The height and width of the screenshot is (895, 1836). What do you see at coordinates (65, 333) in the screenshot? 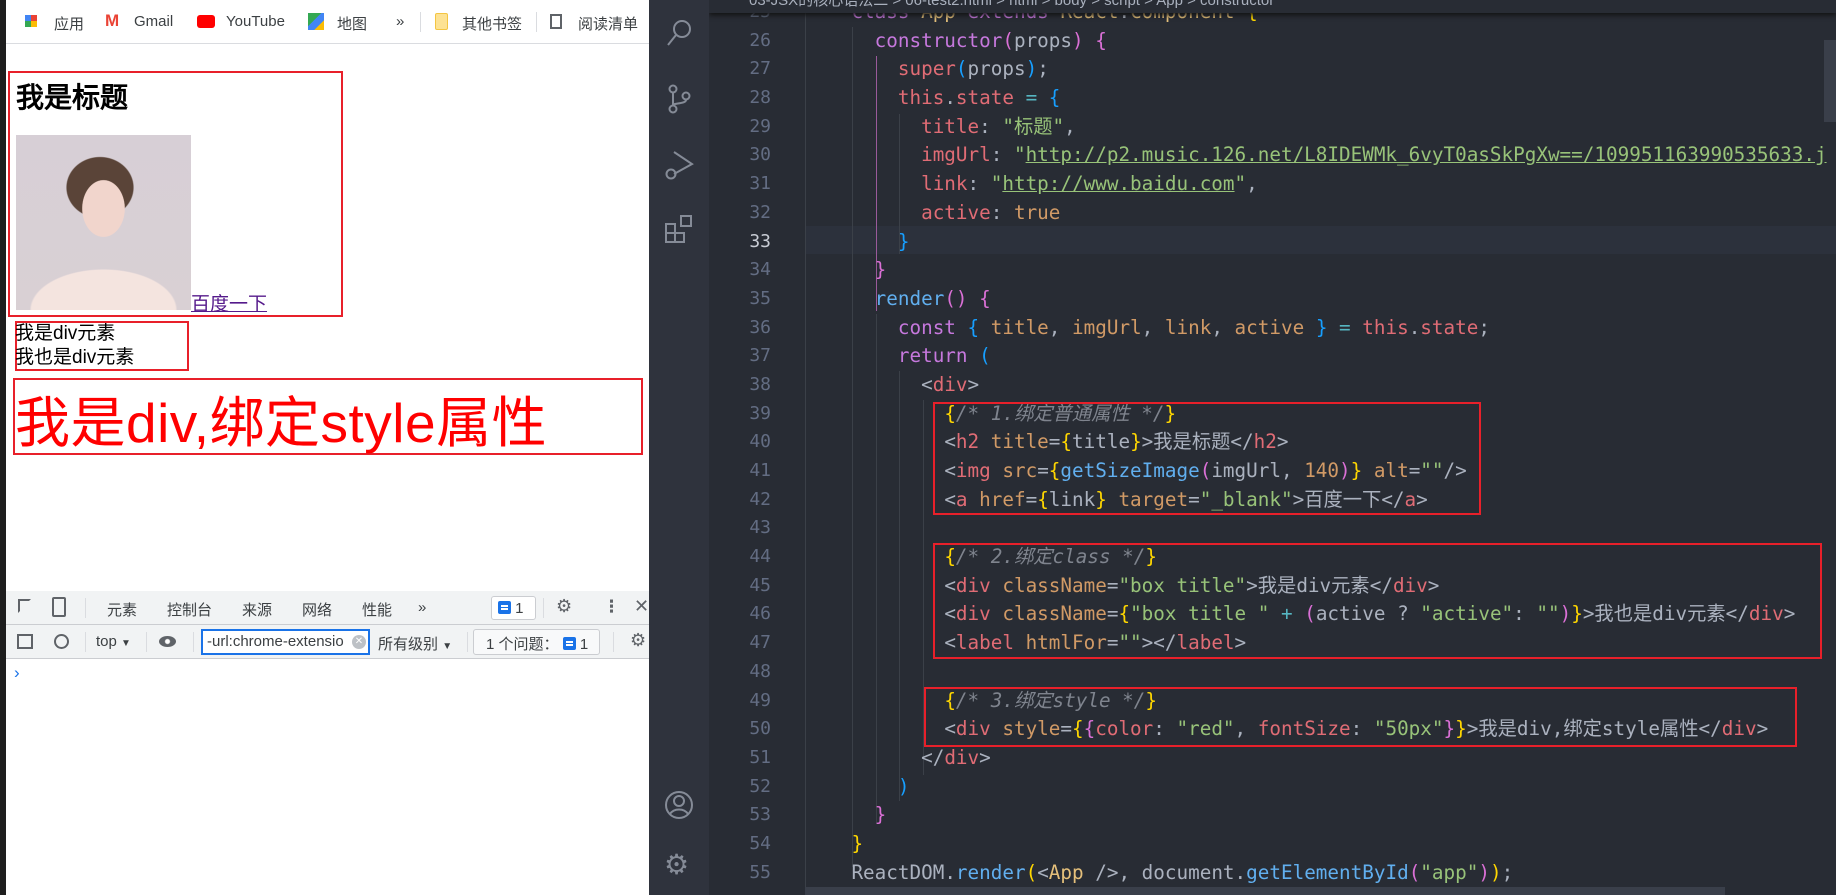
I see `div-element-1: 我是div元素` at bounding box center [65, 333].